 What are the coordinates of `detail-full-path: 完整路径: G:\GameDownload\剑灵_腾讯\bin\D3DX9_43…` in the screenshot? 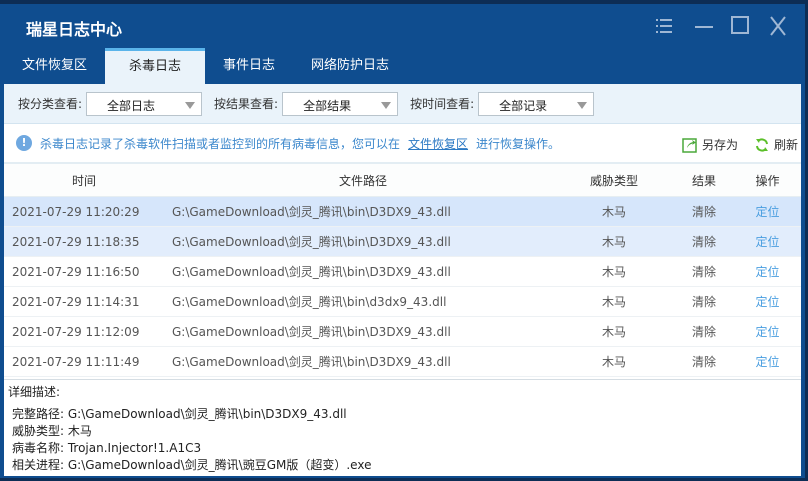 It's located at (179, 414).